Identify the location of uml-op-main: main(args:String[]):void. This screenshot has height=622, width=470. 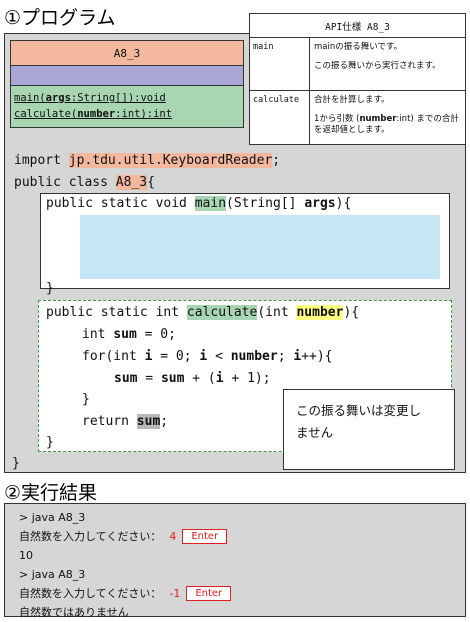
(90, 98).